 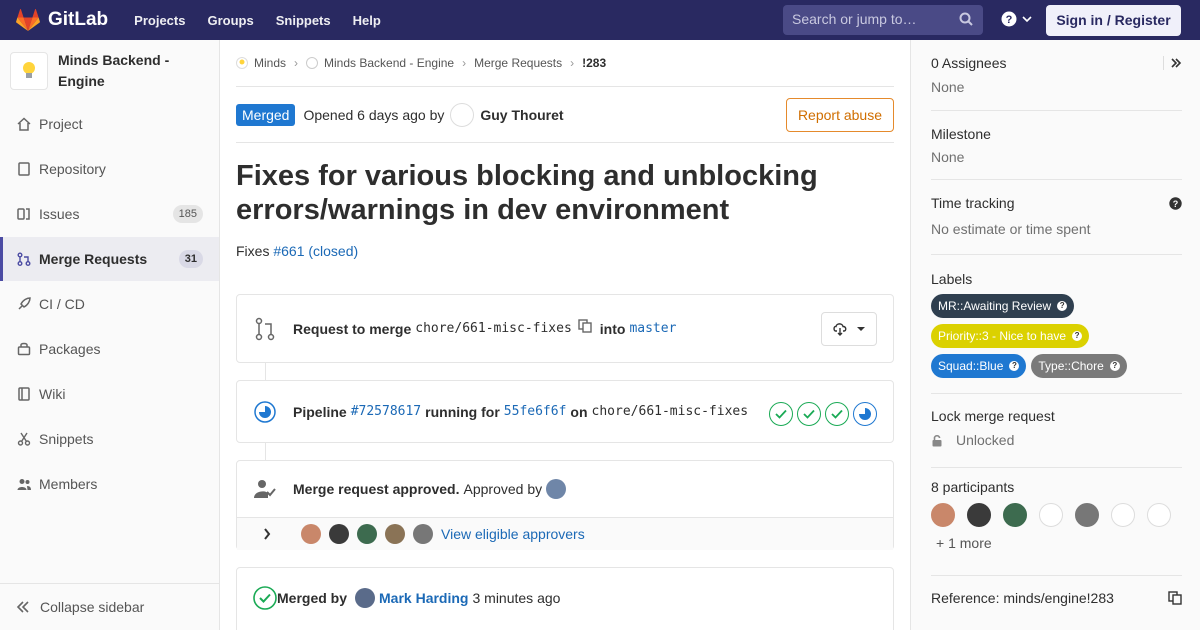 I want to click on collapse-right-sidebar-icon, so click(x=1176, y=63).